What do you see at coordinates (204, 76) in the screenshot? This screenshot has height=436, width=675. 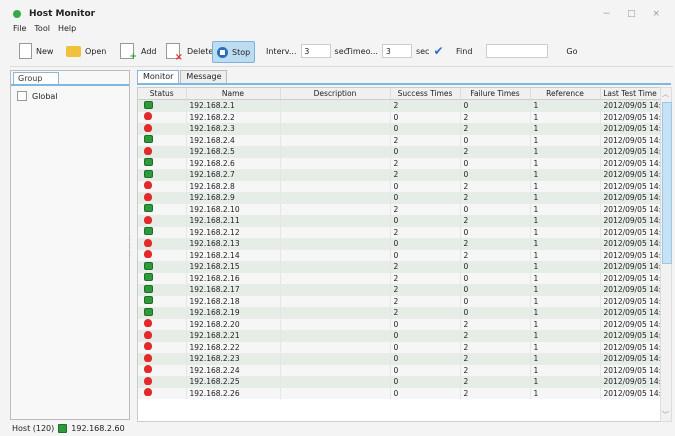 I see `tab-message: Message` at bounding box center [204, 76].